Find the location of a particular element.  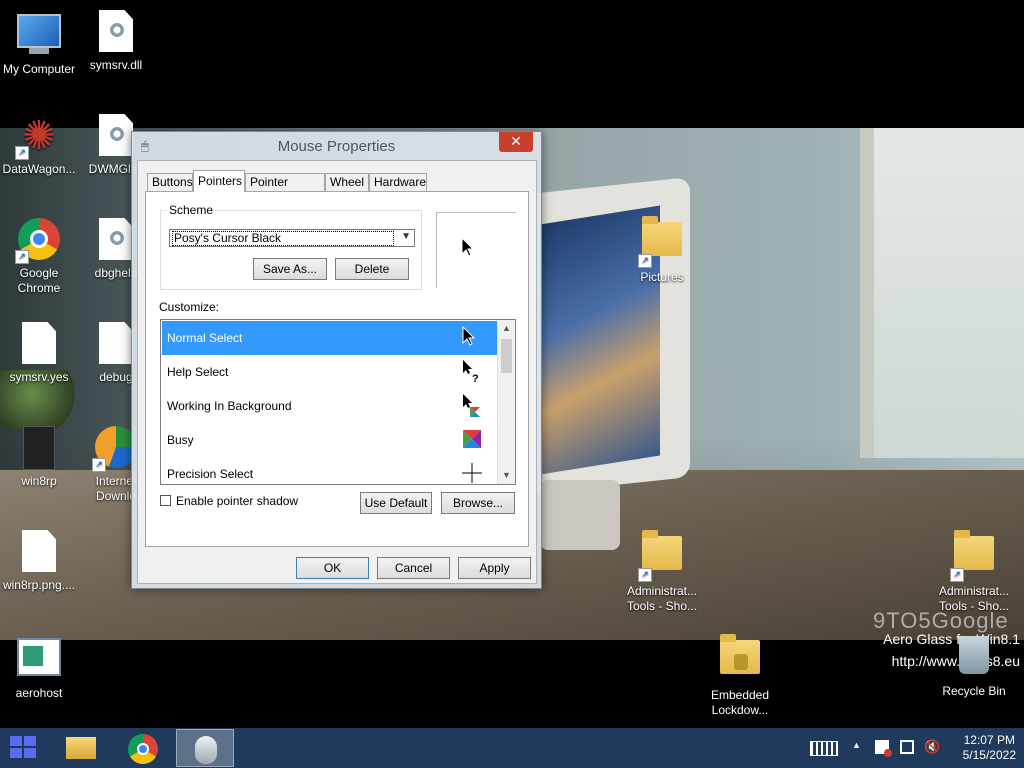

win8rp-icon is located at coordinates (39, 448).